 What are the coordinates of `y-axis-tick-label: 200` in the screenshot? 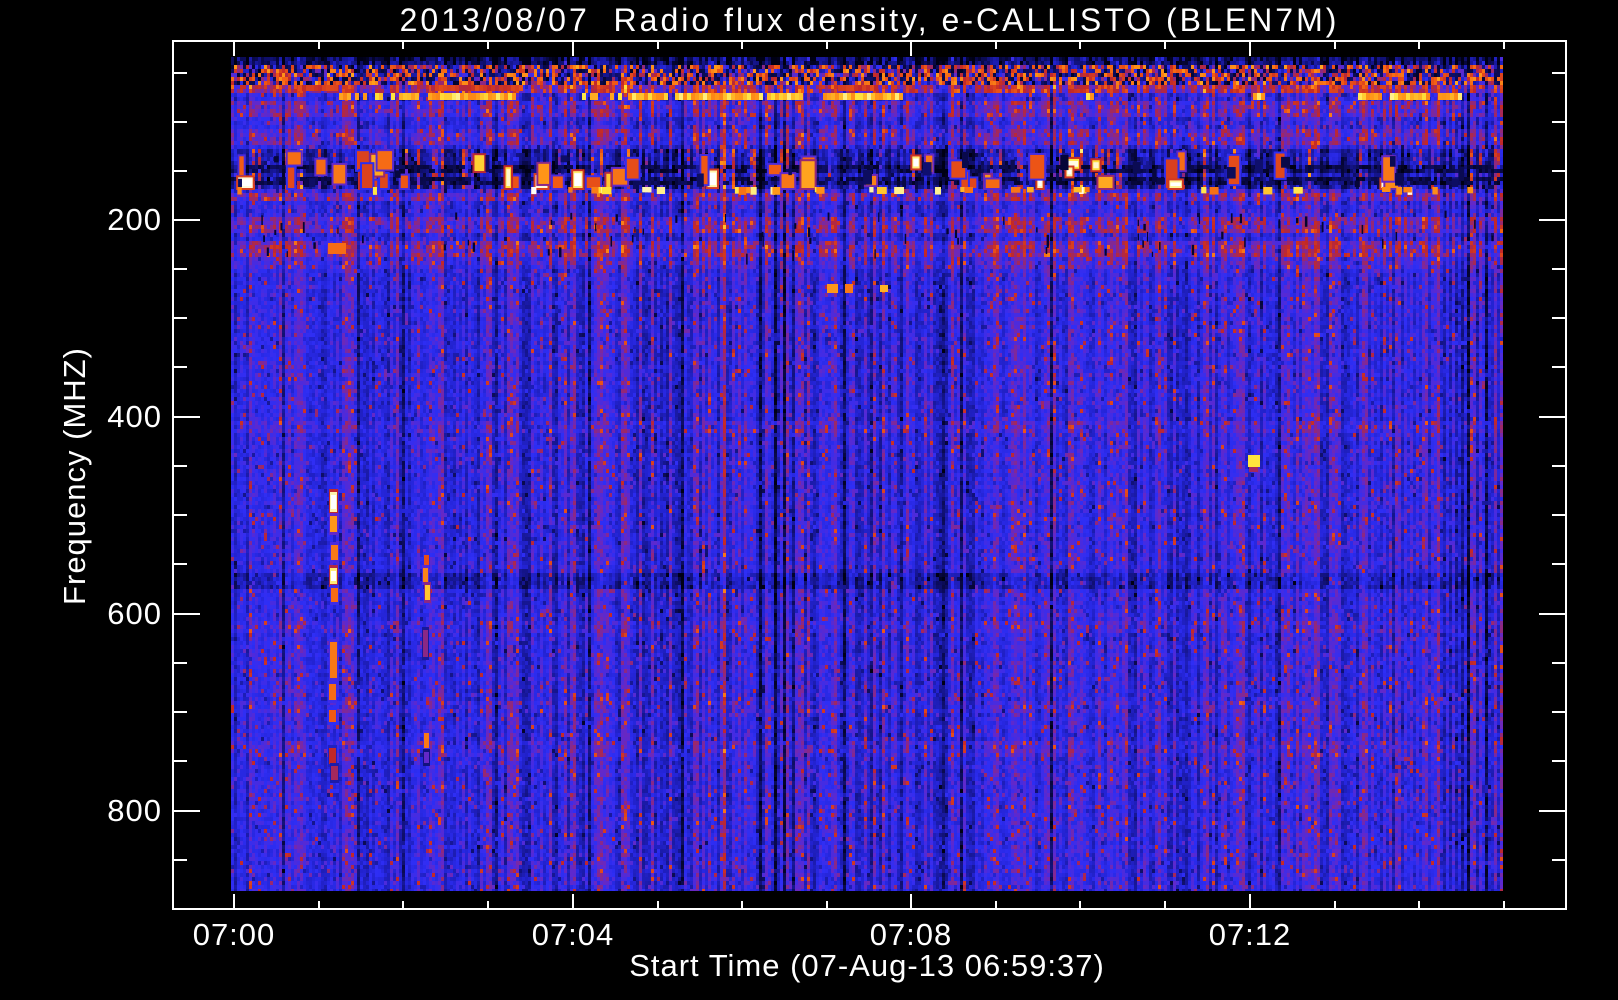 It's located at (134, 219).